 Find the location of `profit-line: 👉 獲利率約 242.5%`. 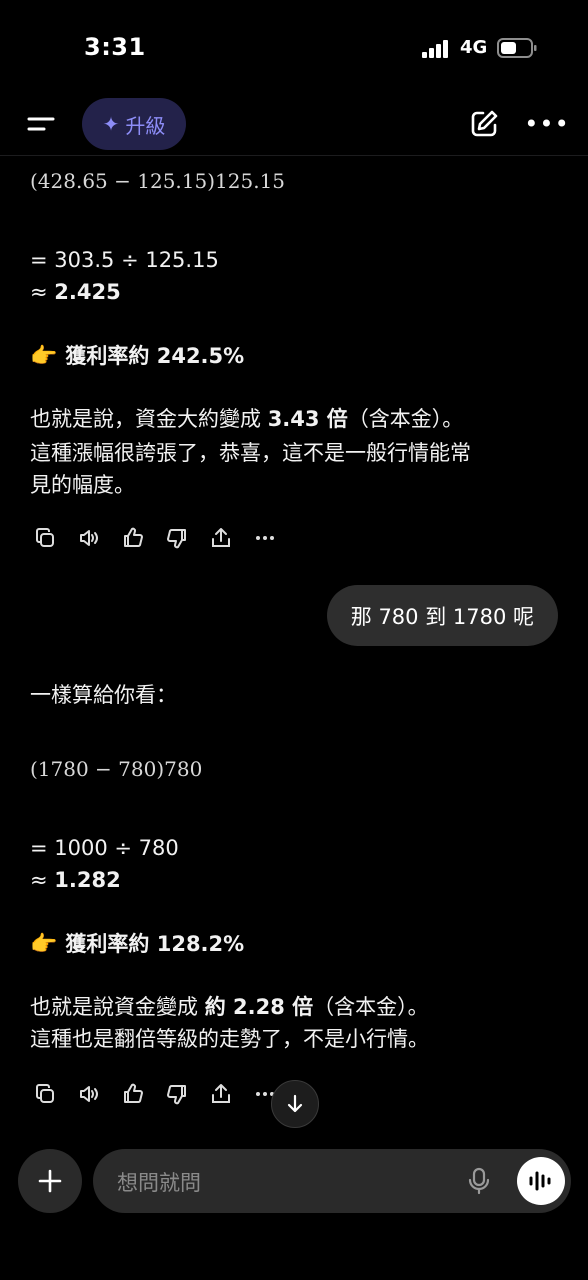

profit-line: 👉 獲利率約 242.5% is located at coordinates (137, 356).